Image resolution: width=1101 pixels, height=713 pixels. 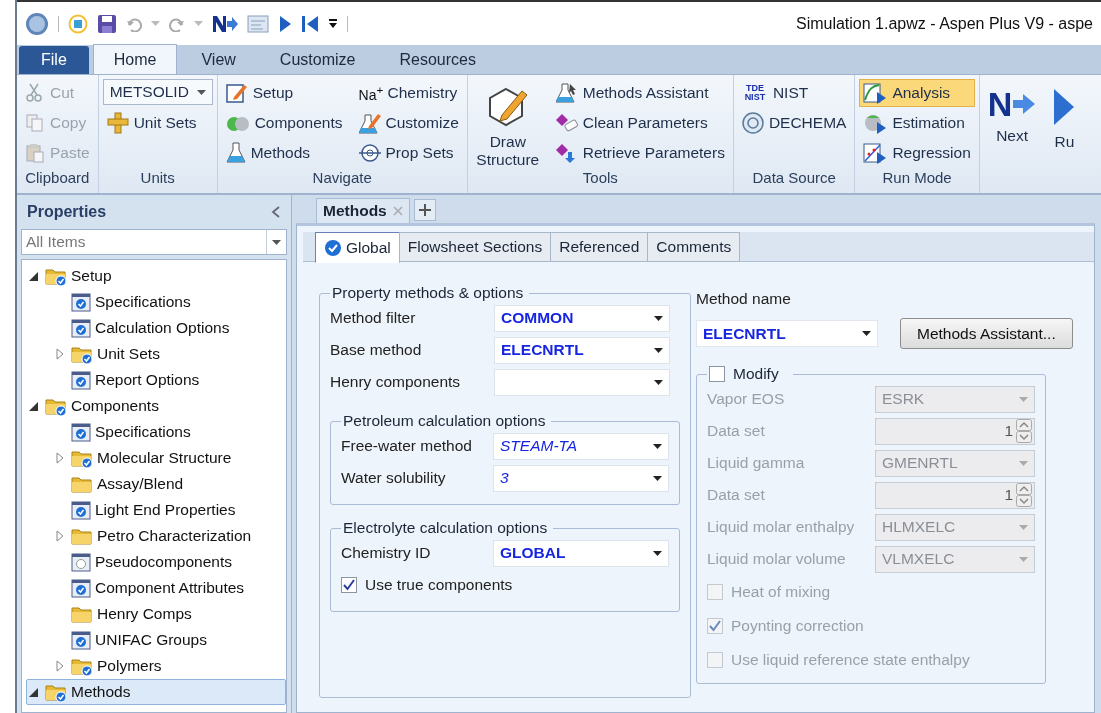 I want to click on tree-item: Report Options, so click(x=169, y=380).